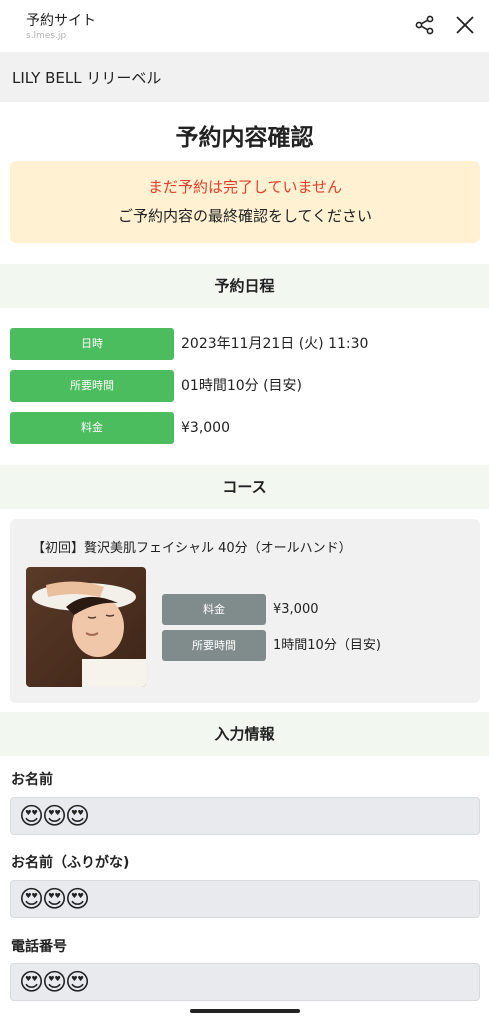  What do you see at coordinates (39, 947) in the screenshot?
I see `field-label-phone: 電話番号` at bounding box center [39, 947].